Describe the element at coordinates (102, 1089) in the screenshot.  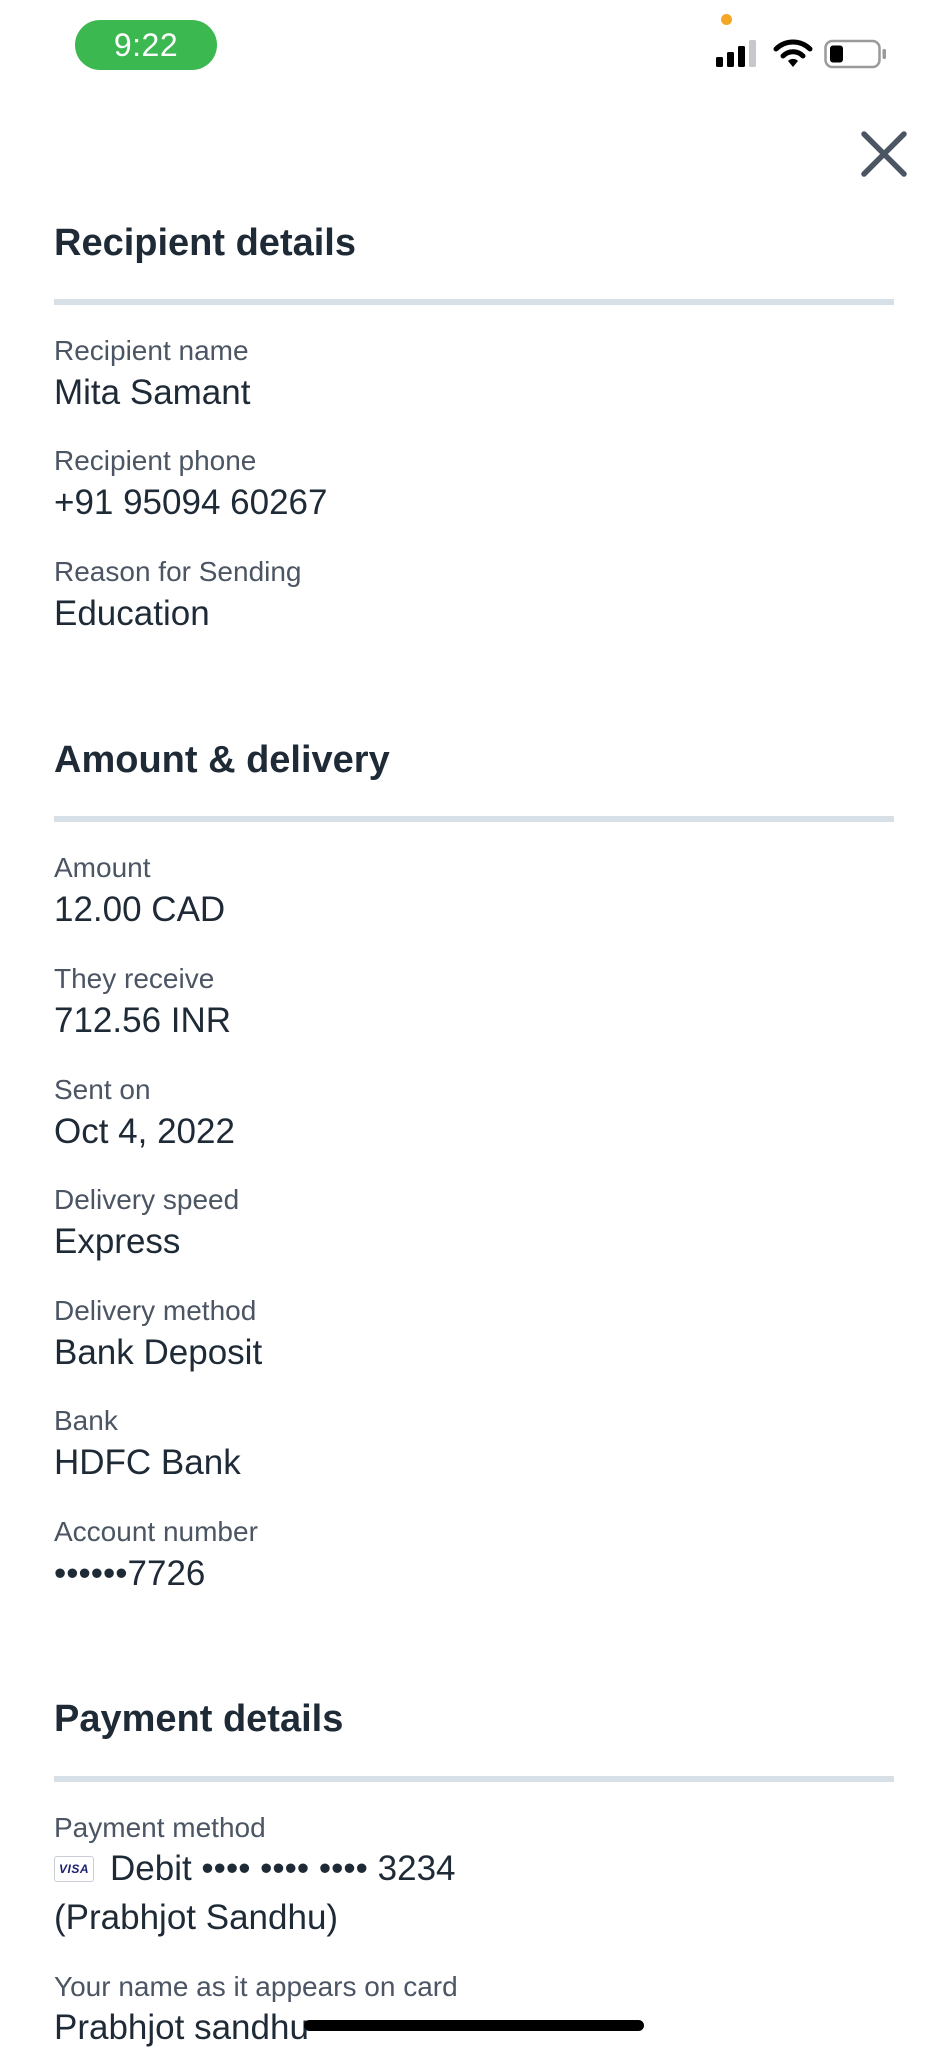
I see `sent-on-label: Sent on` at that location.